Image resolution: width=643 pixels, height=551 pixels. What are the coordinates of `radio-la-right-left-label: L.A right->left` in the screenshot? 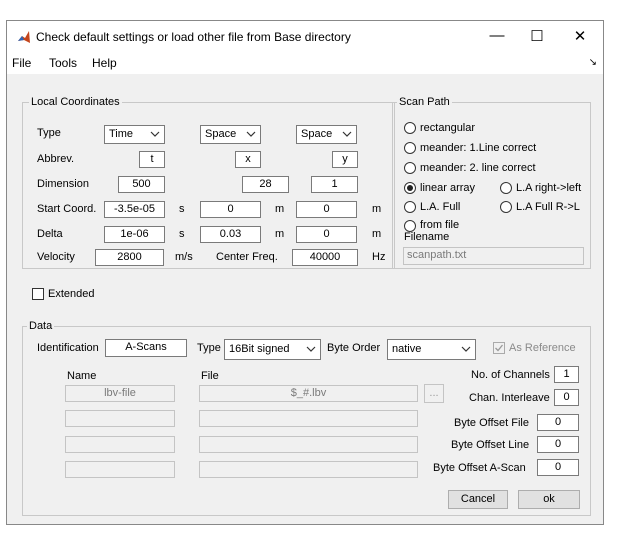 It's located at (549, 188).